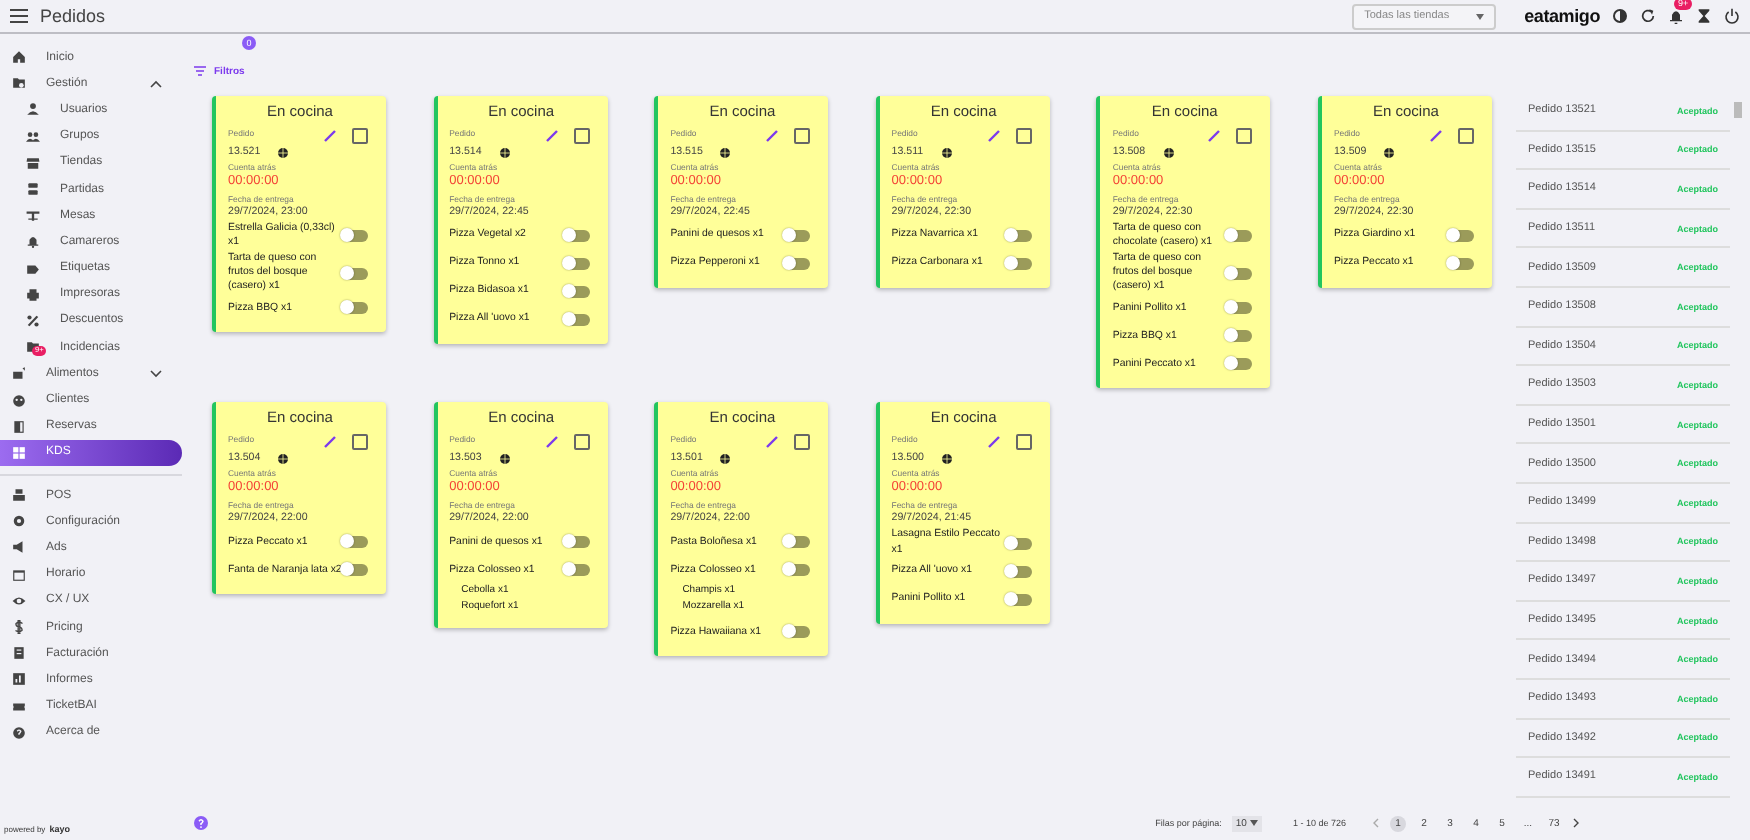 Image resolution: width=1750 pixels, height=840 pixels. Describe the element at coordinates (19, 521) in the screenshot. I see `gear-icon` at that location.